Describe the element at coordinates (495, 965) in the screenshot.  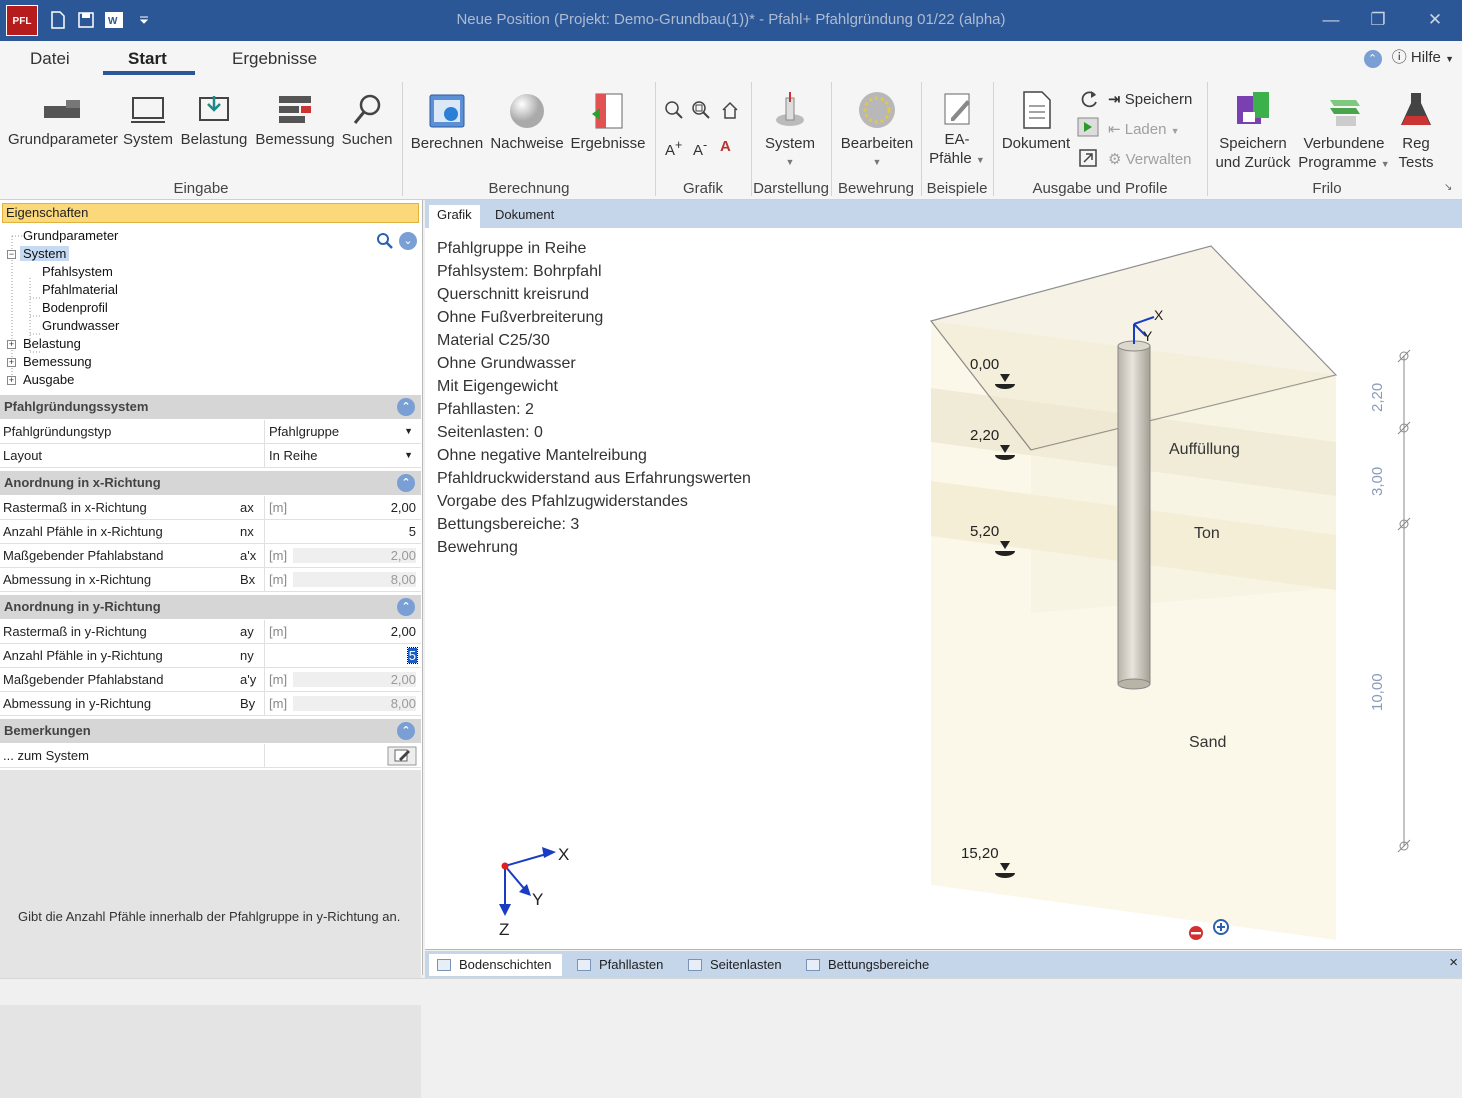
I see `tab-bodenschichten: Bodenschichten` at that location.